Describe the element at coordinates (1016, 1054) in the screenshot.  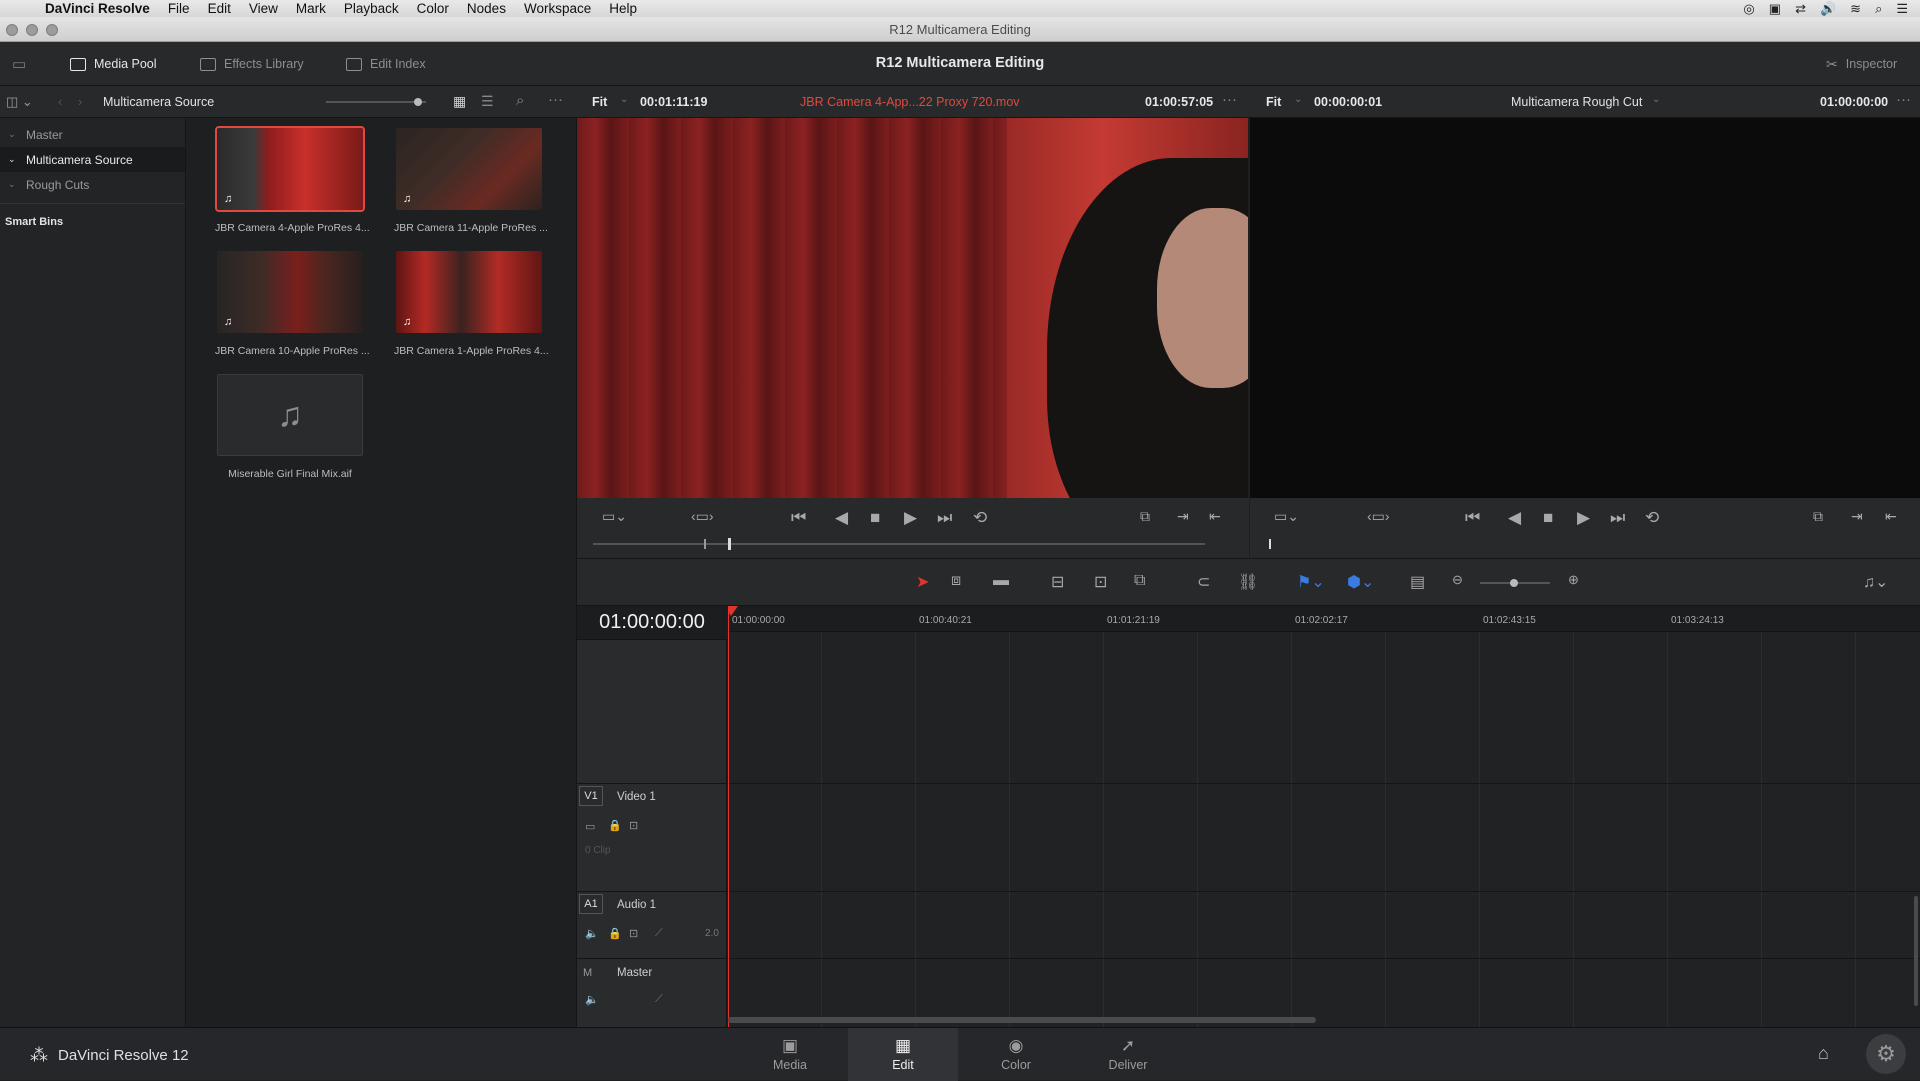
I see `page-tab-color: ◉ Color` at that location.